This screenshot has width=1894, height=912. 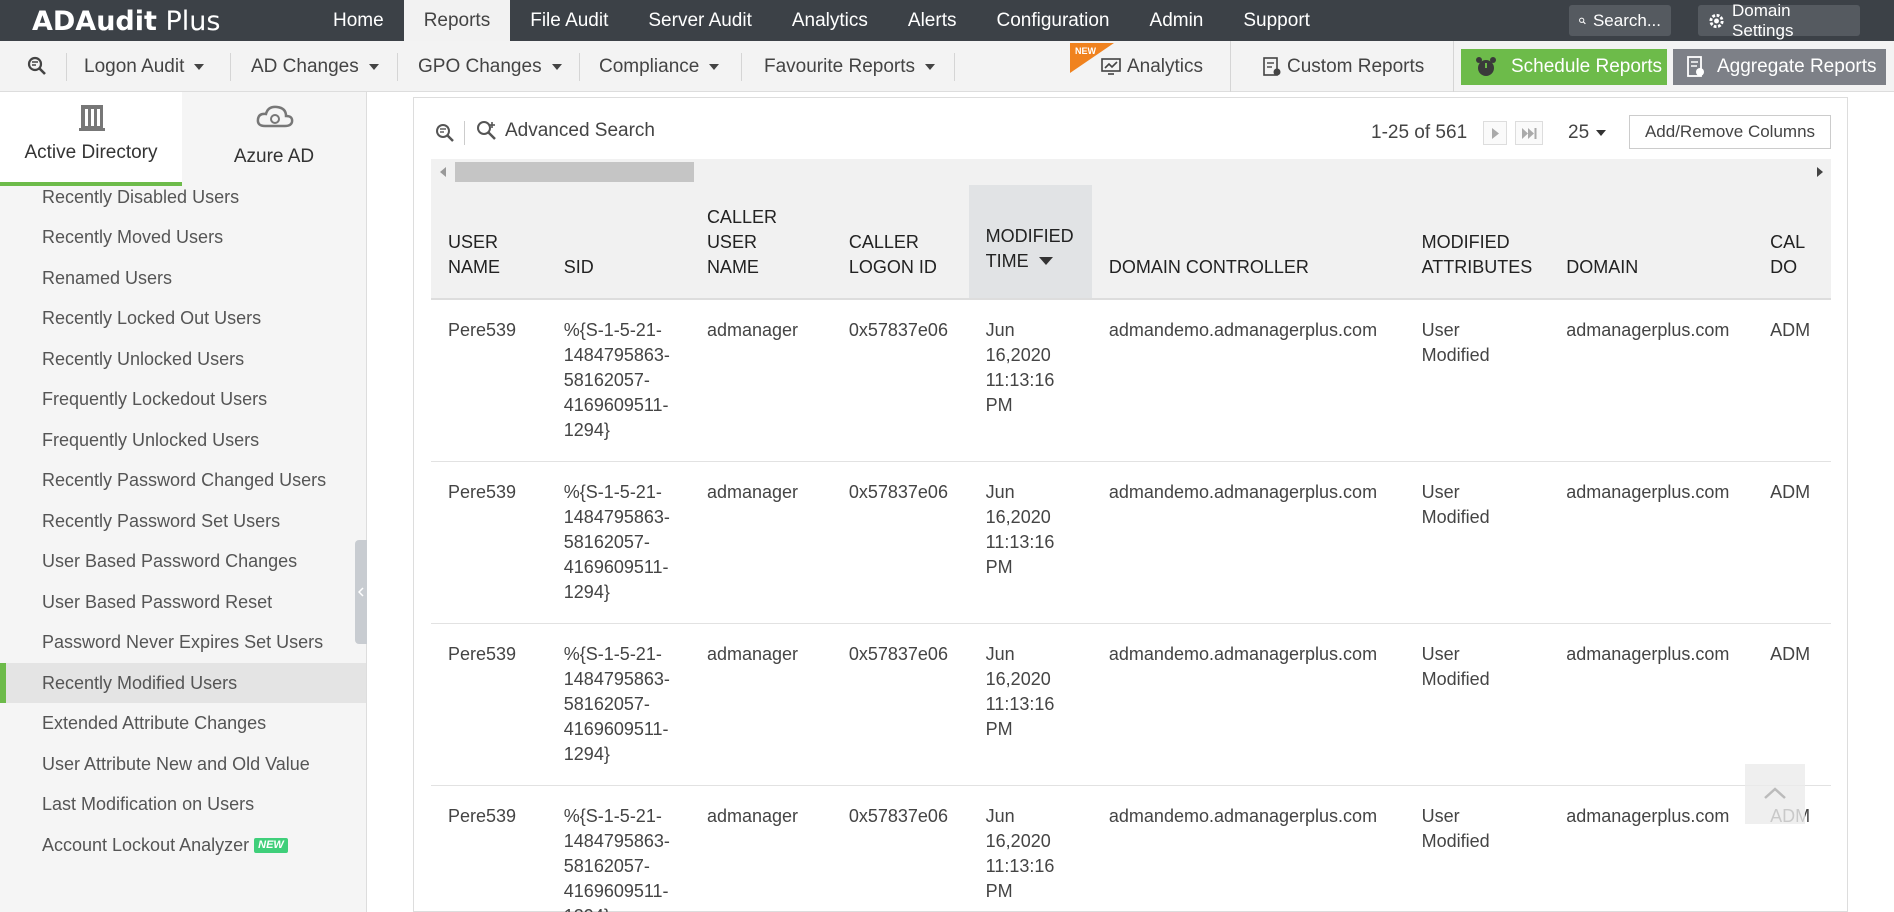 I want to click on sidebar-item-recently-unlocked-users: Recently Unlocked Users, so click(x=183, y=359).